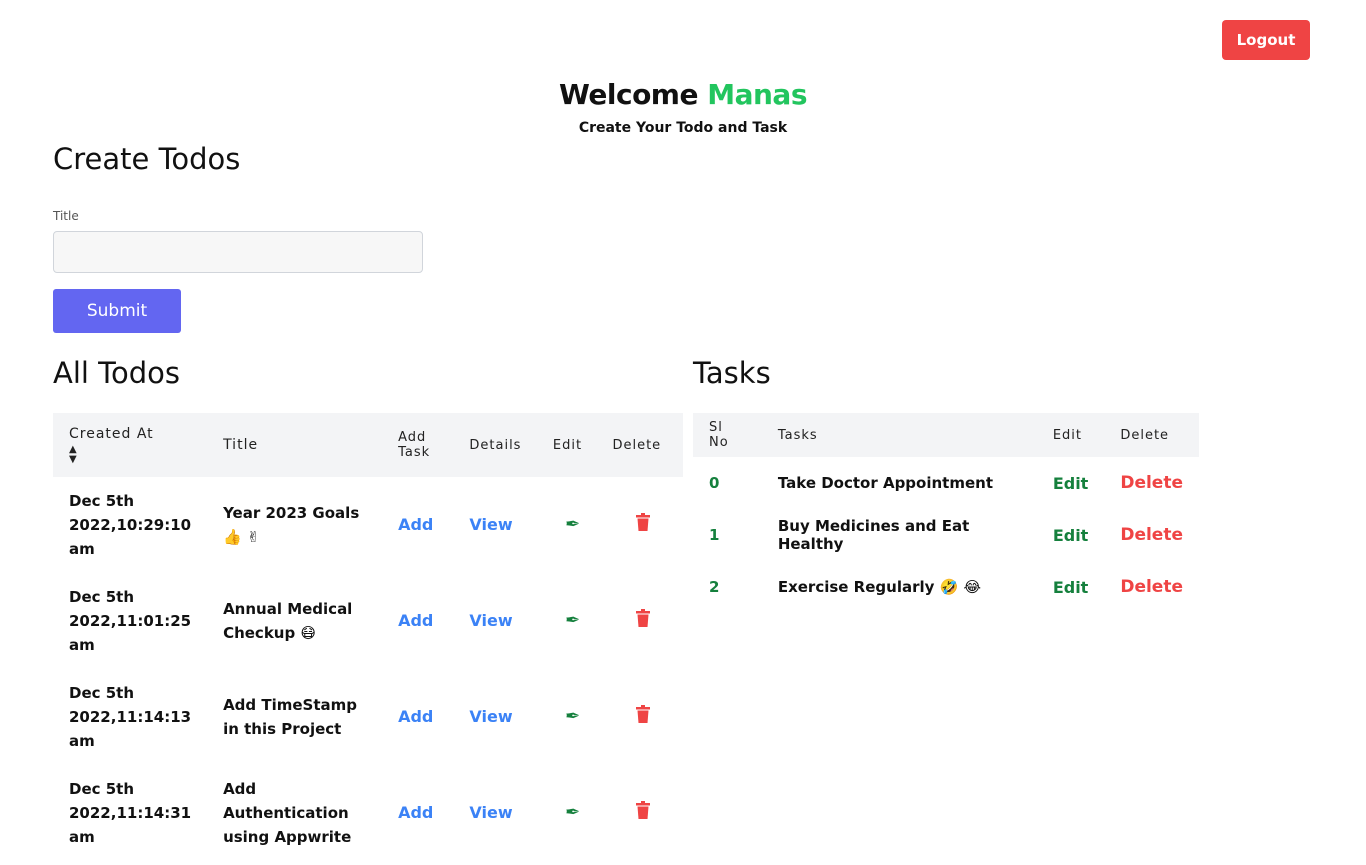 Image resolution: width=1366 pixels, height=865 pixels. Describe the element at coordinates (757, 94) in the screenshot. I see `user-name: Manas` at that location.